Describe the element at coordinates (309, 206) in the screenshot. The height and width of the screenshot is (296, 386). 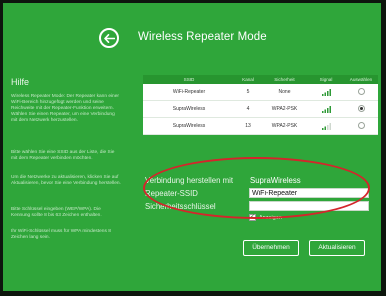
I see `security-key-input` at that location.